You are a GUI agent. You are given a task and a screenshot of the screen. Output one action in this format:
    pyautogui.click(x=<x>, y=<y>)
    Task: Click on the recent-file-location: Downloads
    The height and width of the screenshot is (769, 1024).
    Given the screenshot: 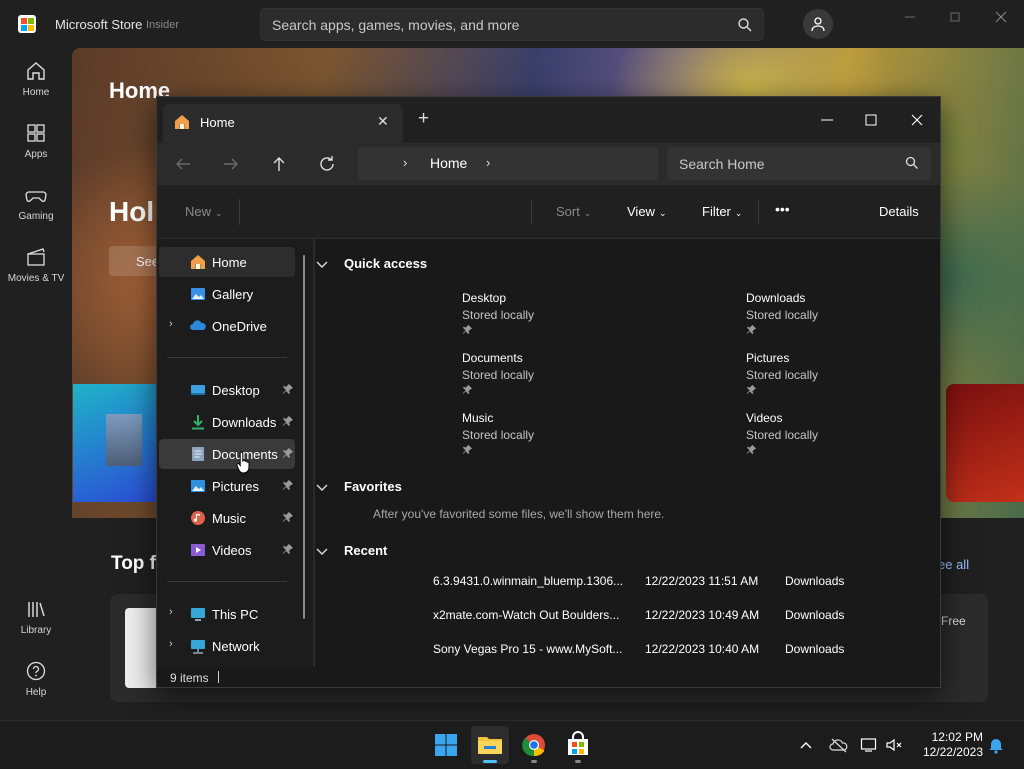 What is the action you would take?
    pyautogui.click(x=815, y=581)
    